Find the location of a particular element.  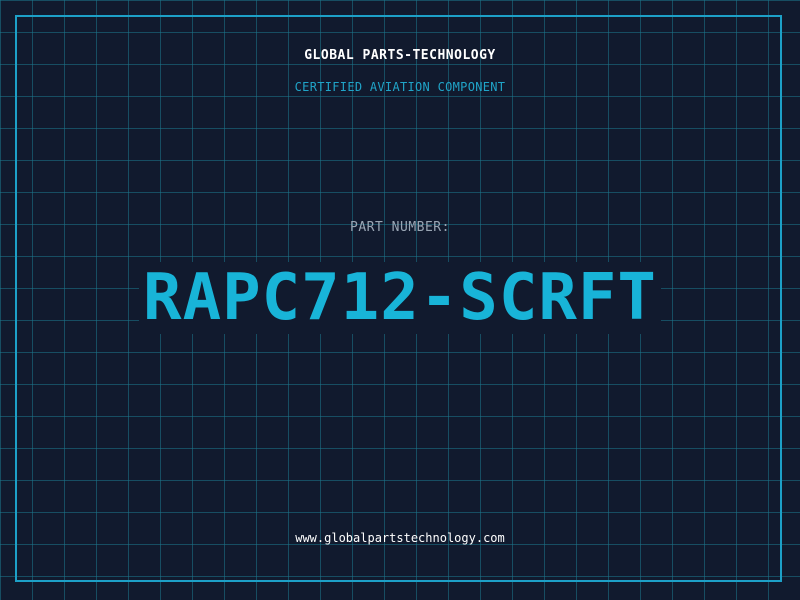

website-link: www.globalpartstechnology.com is located at coordinates (400, 538).